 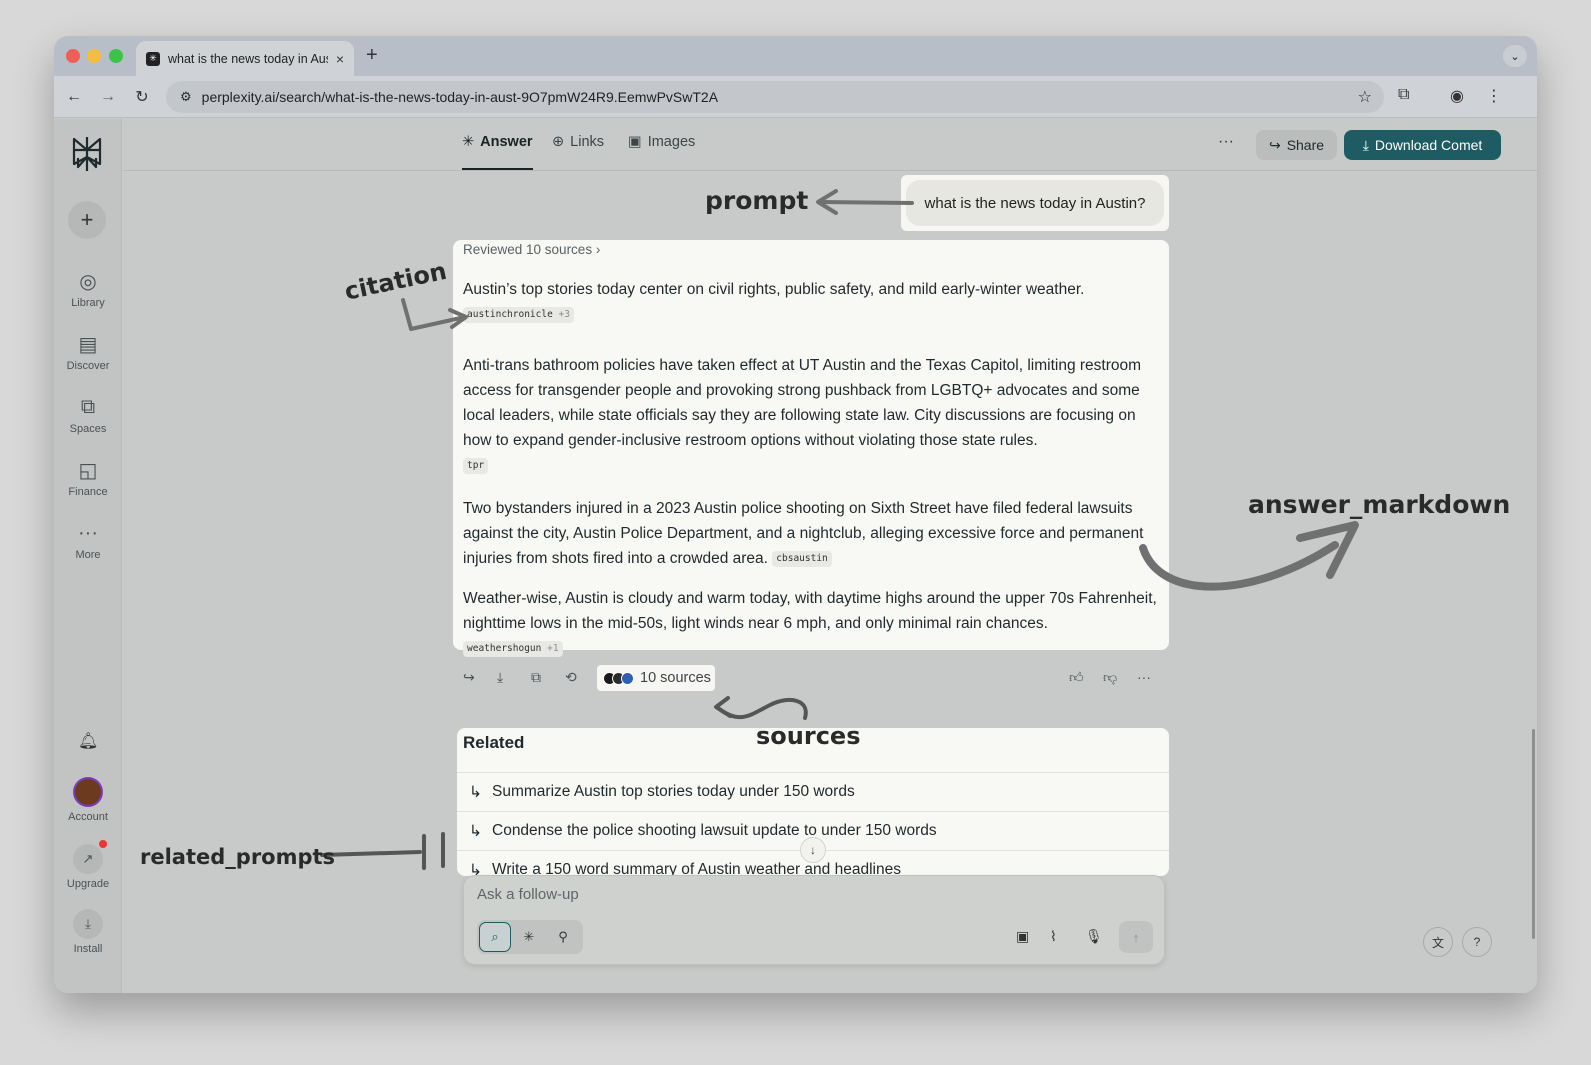 I want to click on annotation-answer-markdown: answer_markdown, so click(x=1379, y=504).